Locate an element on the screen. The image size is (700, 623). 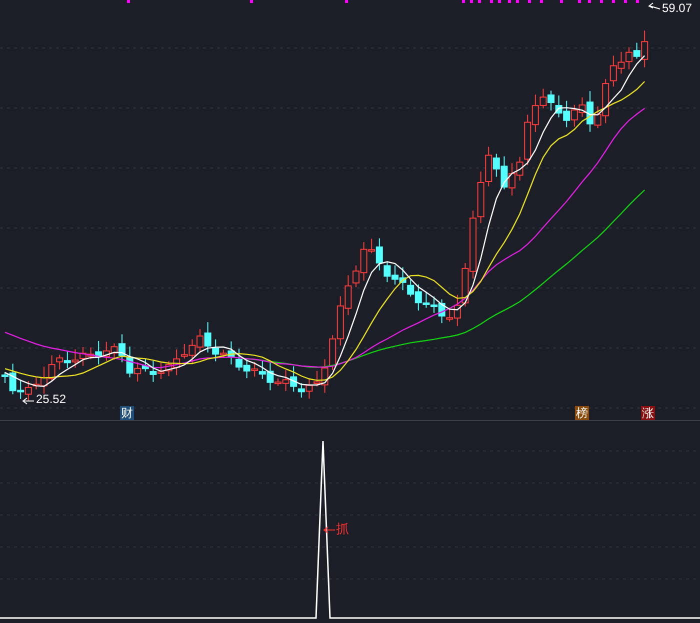
signal-label: 抓 is located at coordinates (342, 528).